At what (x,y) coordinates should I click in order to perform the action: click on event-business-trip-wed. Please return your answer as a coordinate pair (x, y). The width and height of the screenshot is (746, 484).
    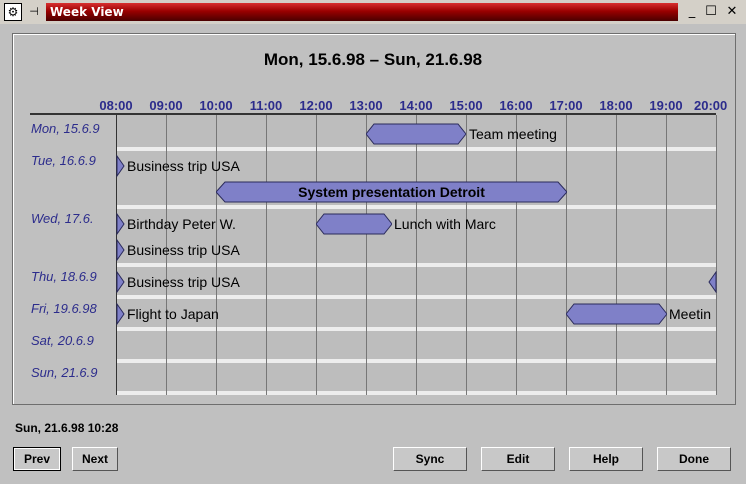
    Looking at the image, I should click on (121, 250).